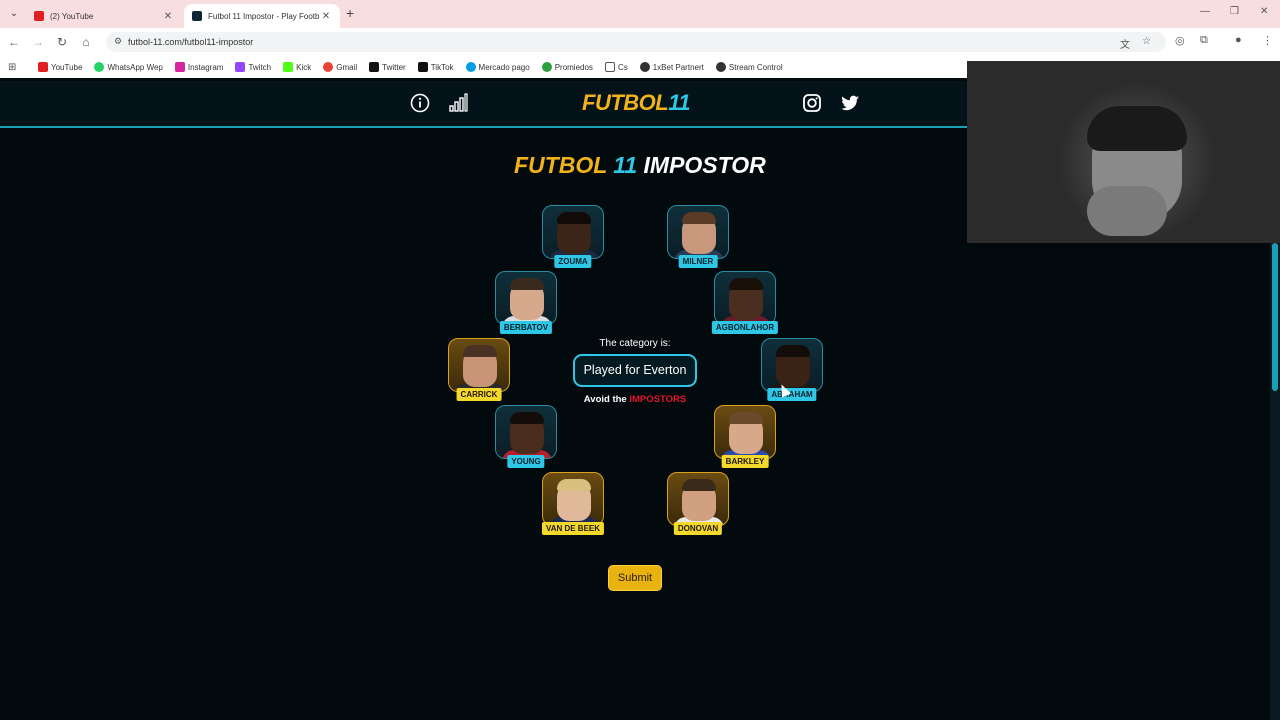 The image size is (1280, 720). What do you see at coordinates (635, 578) in the screenshot?
I see `submit-button: Submit` at bounding box center [635, 578].